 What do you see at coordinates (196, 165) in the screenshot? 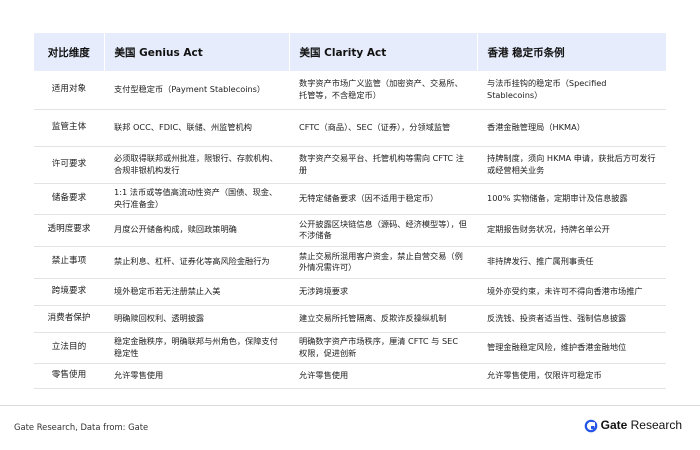
I see `table-cell: 必须取得联邦或州批准，限银行、存款机构、合规非银机构发行` at bounding box center [196, 165].